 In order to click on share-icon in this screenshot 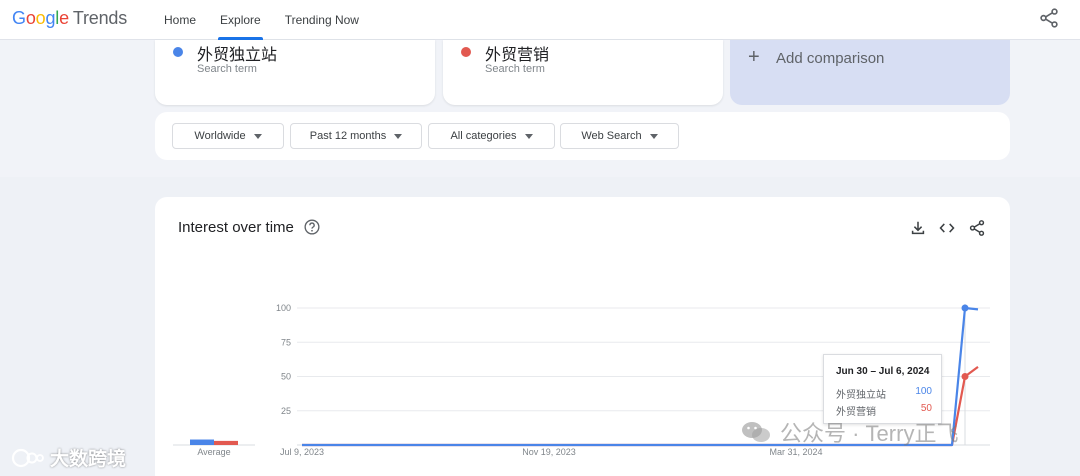, I will do `click(1049, 18)`.